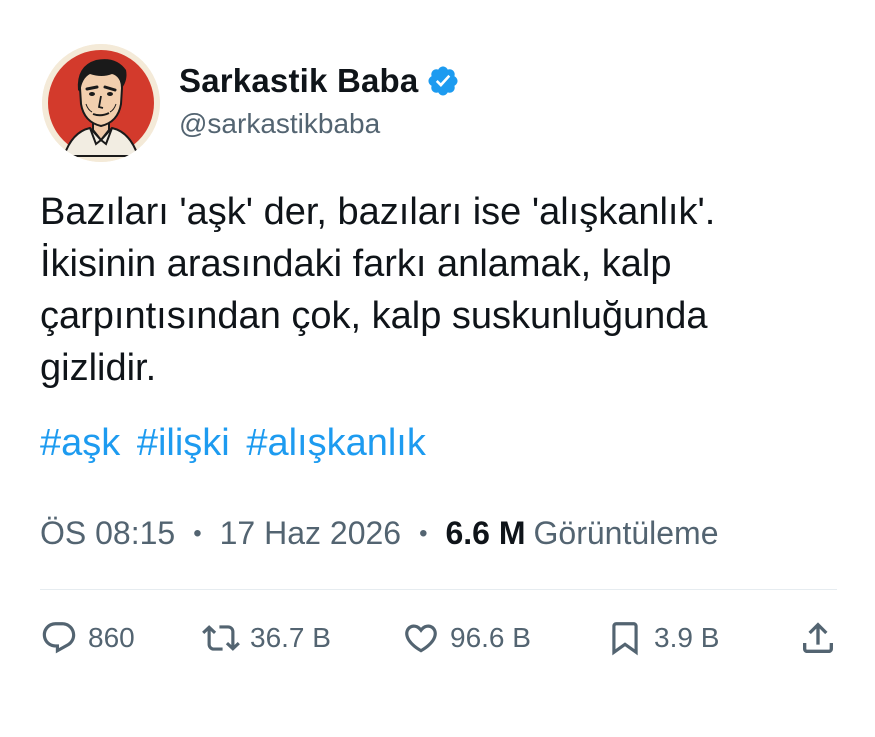  I want to click on tweet-text-line: gizlidir., so click(98, 368).